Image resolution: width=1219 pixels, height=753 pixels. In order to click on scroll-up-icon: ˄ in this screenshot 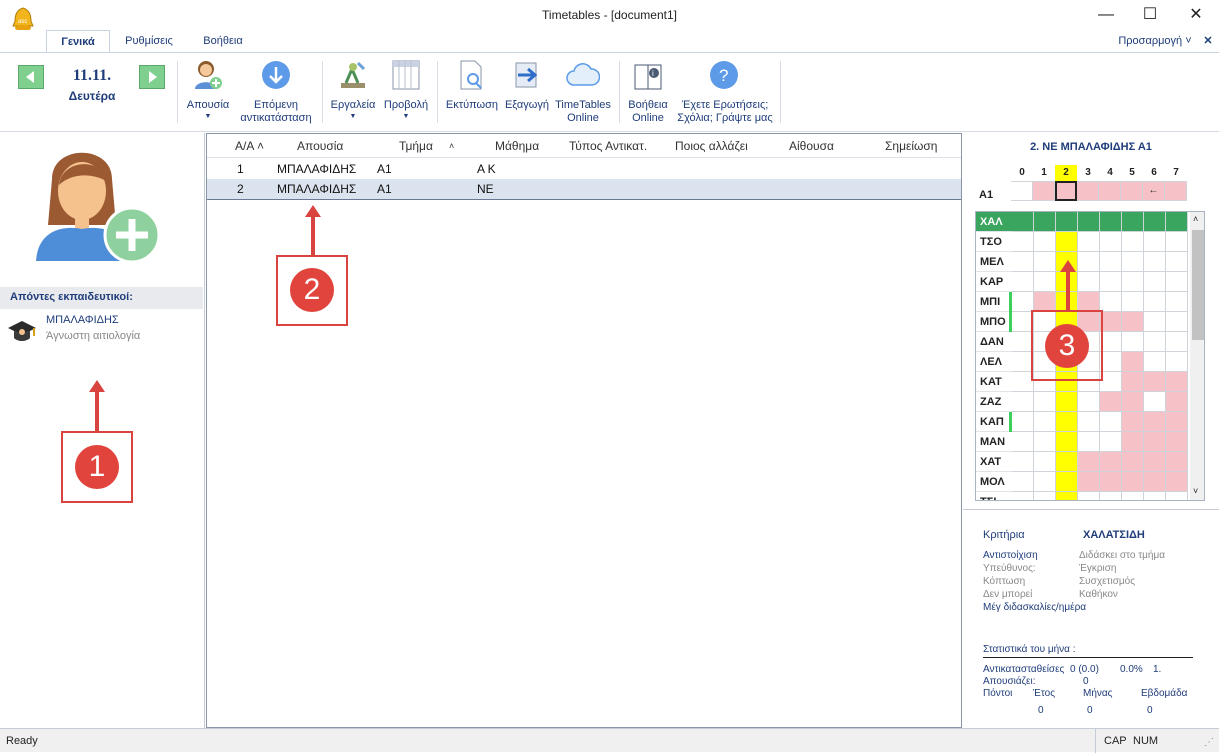, I will do `click(1195, 219)`.